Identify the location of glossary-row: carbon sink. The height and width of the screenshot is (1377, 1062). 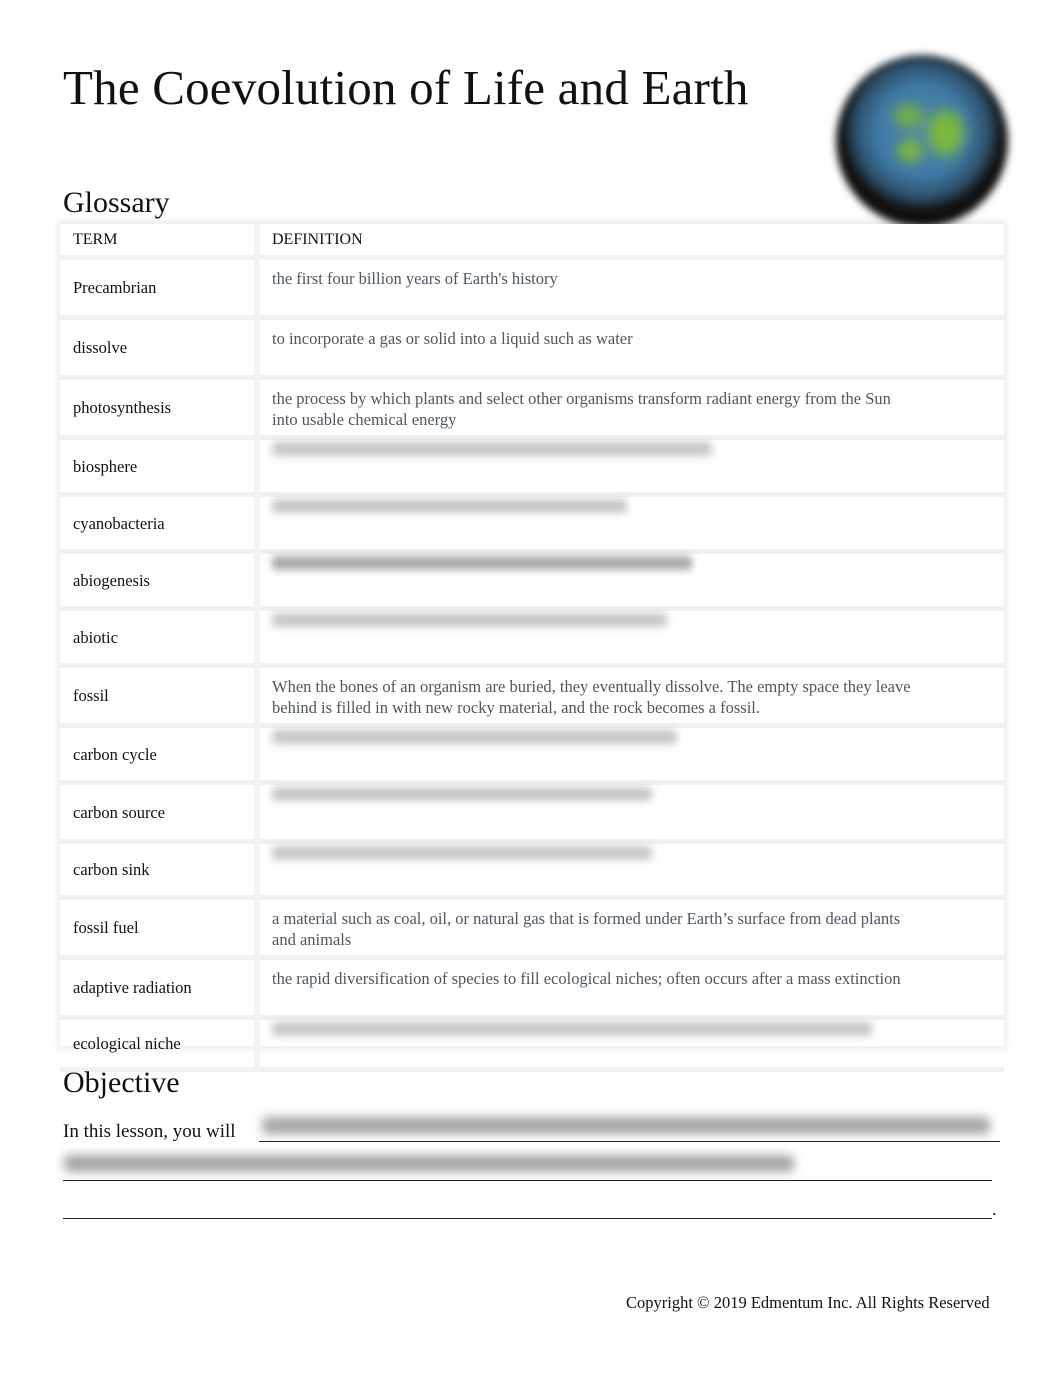
(532, 870).